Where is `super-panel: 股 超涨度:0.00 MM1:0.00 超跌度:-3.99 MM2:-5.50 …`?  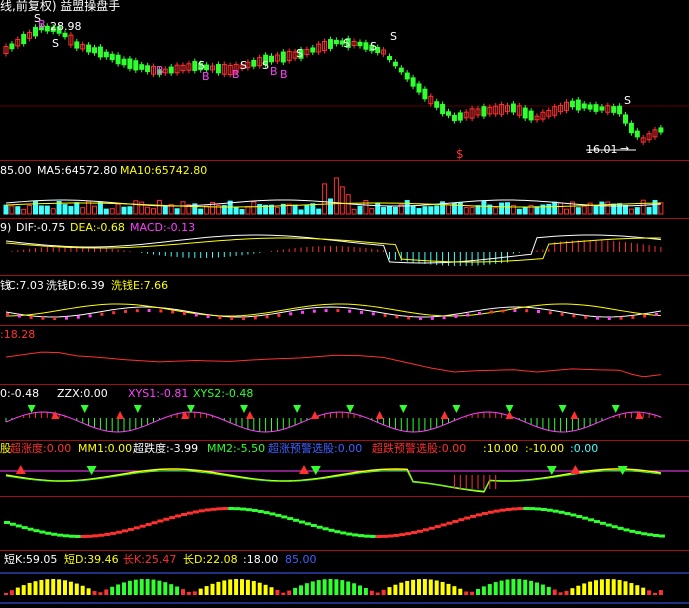
super-panel: 股 超涨度:0.00 MM1:0.00 超跌度:-3.99 MM2:-5.50 … is located at coordinates (344, 468).